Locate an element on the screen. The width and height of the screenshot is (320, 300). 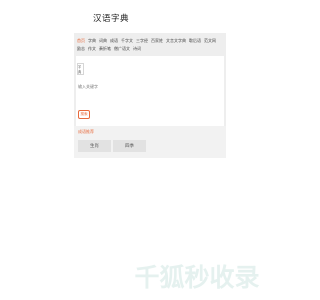
nav-item-lizhi: 励志 is located at coordinates (81, 49).